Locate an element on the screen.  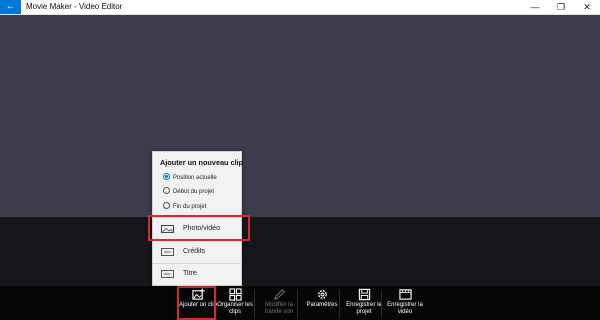
arrange-clips-button: Organiser les clips is located at coordinates (235, 303).